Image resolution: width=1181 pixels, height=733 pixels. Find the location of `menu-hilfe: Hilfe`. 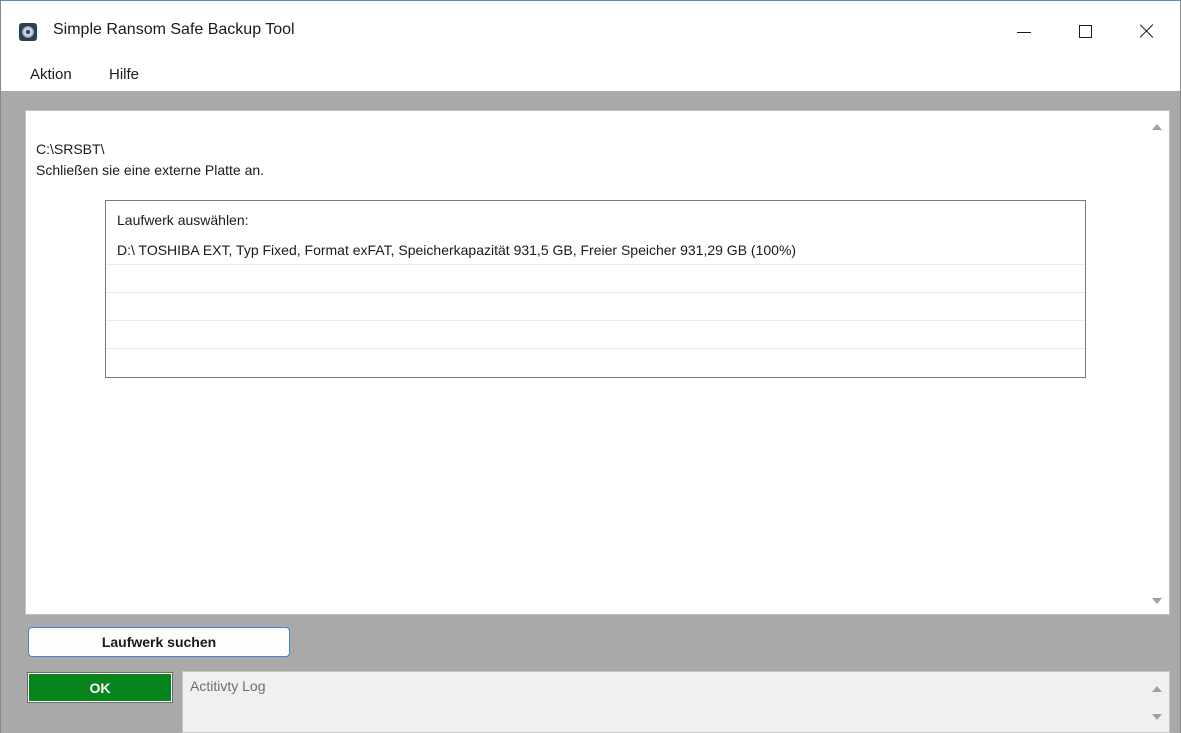

menu-hilfe: Hilfe is located at coordinates (124, 74).